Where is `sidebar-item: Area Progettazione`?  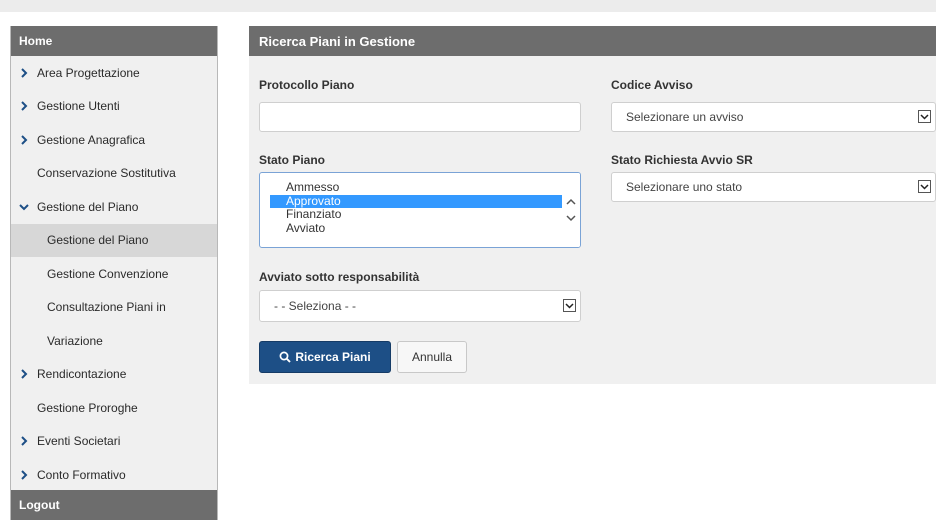 sidebar-item: Area Progettazione is located at coordinates (114, 73).